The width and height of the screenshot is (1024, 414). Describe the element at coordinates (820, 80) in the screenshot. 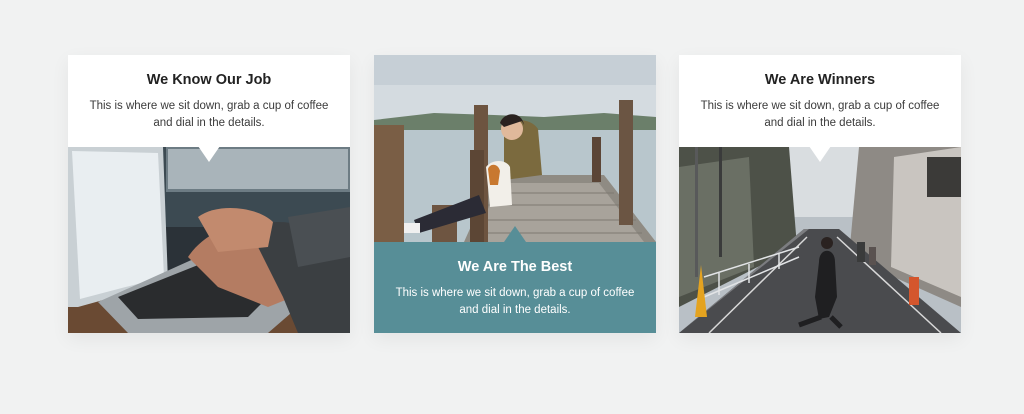

I see `card-title: We Are Winners` at that location.